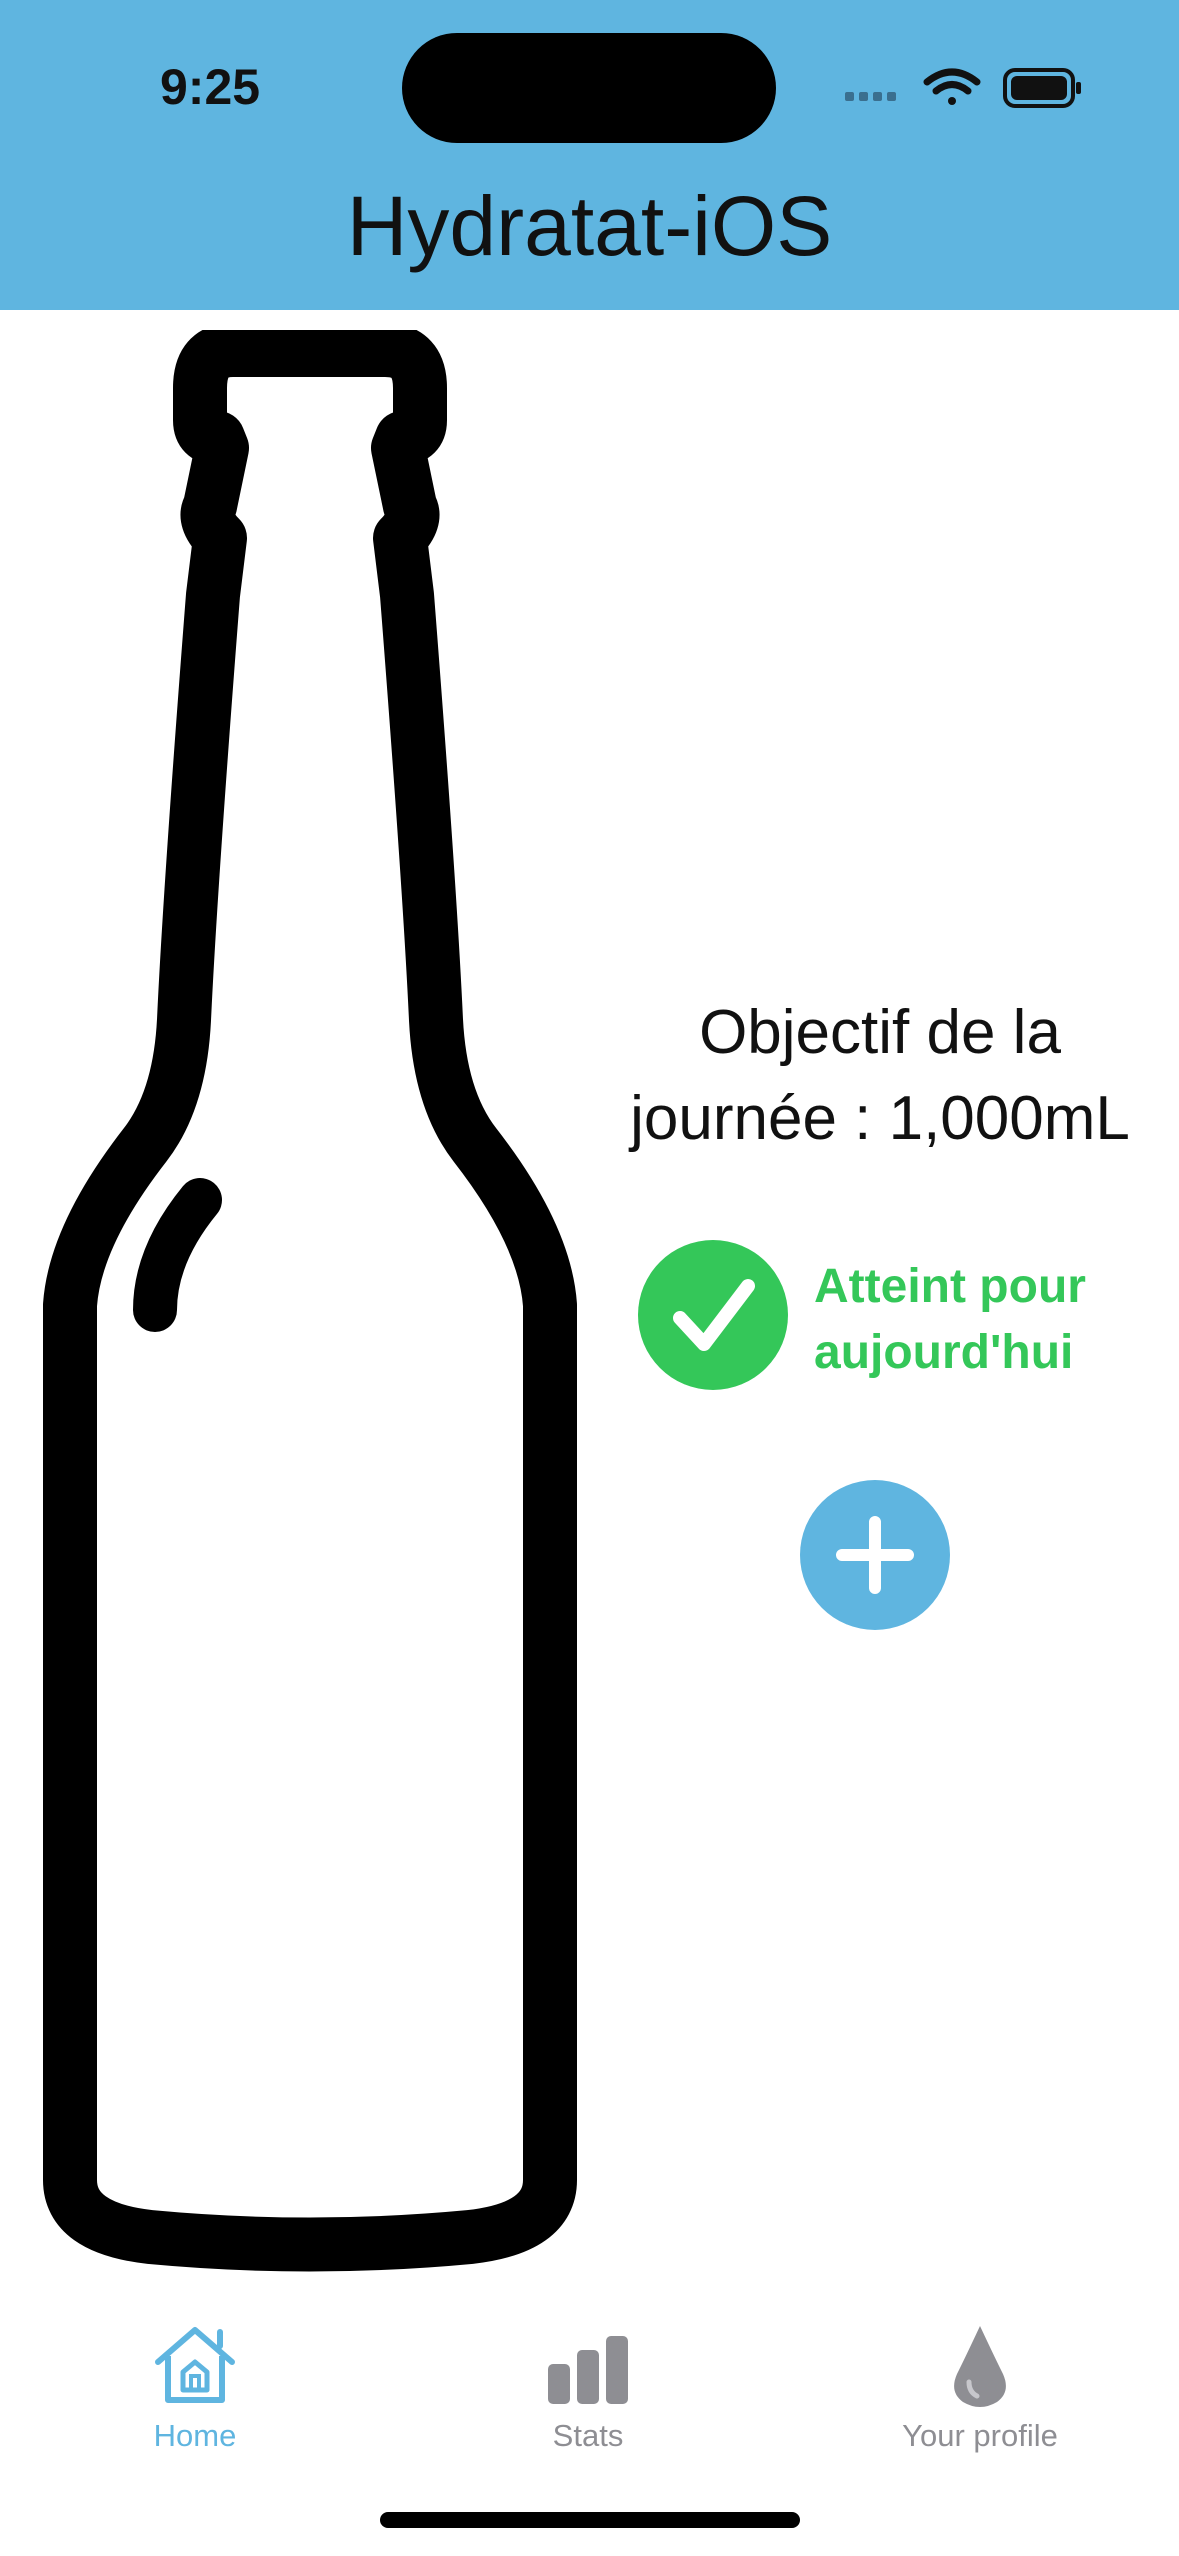  Describe the element at coordinates (210, 87) in the screenshot. I see `status-time: 9:25` at that location.